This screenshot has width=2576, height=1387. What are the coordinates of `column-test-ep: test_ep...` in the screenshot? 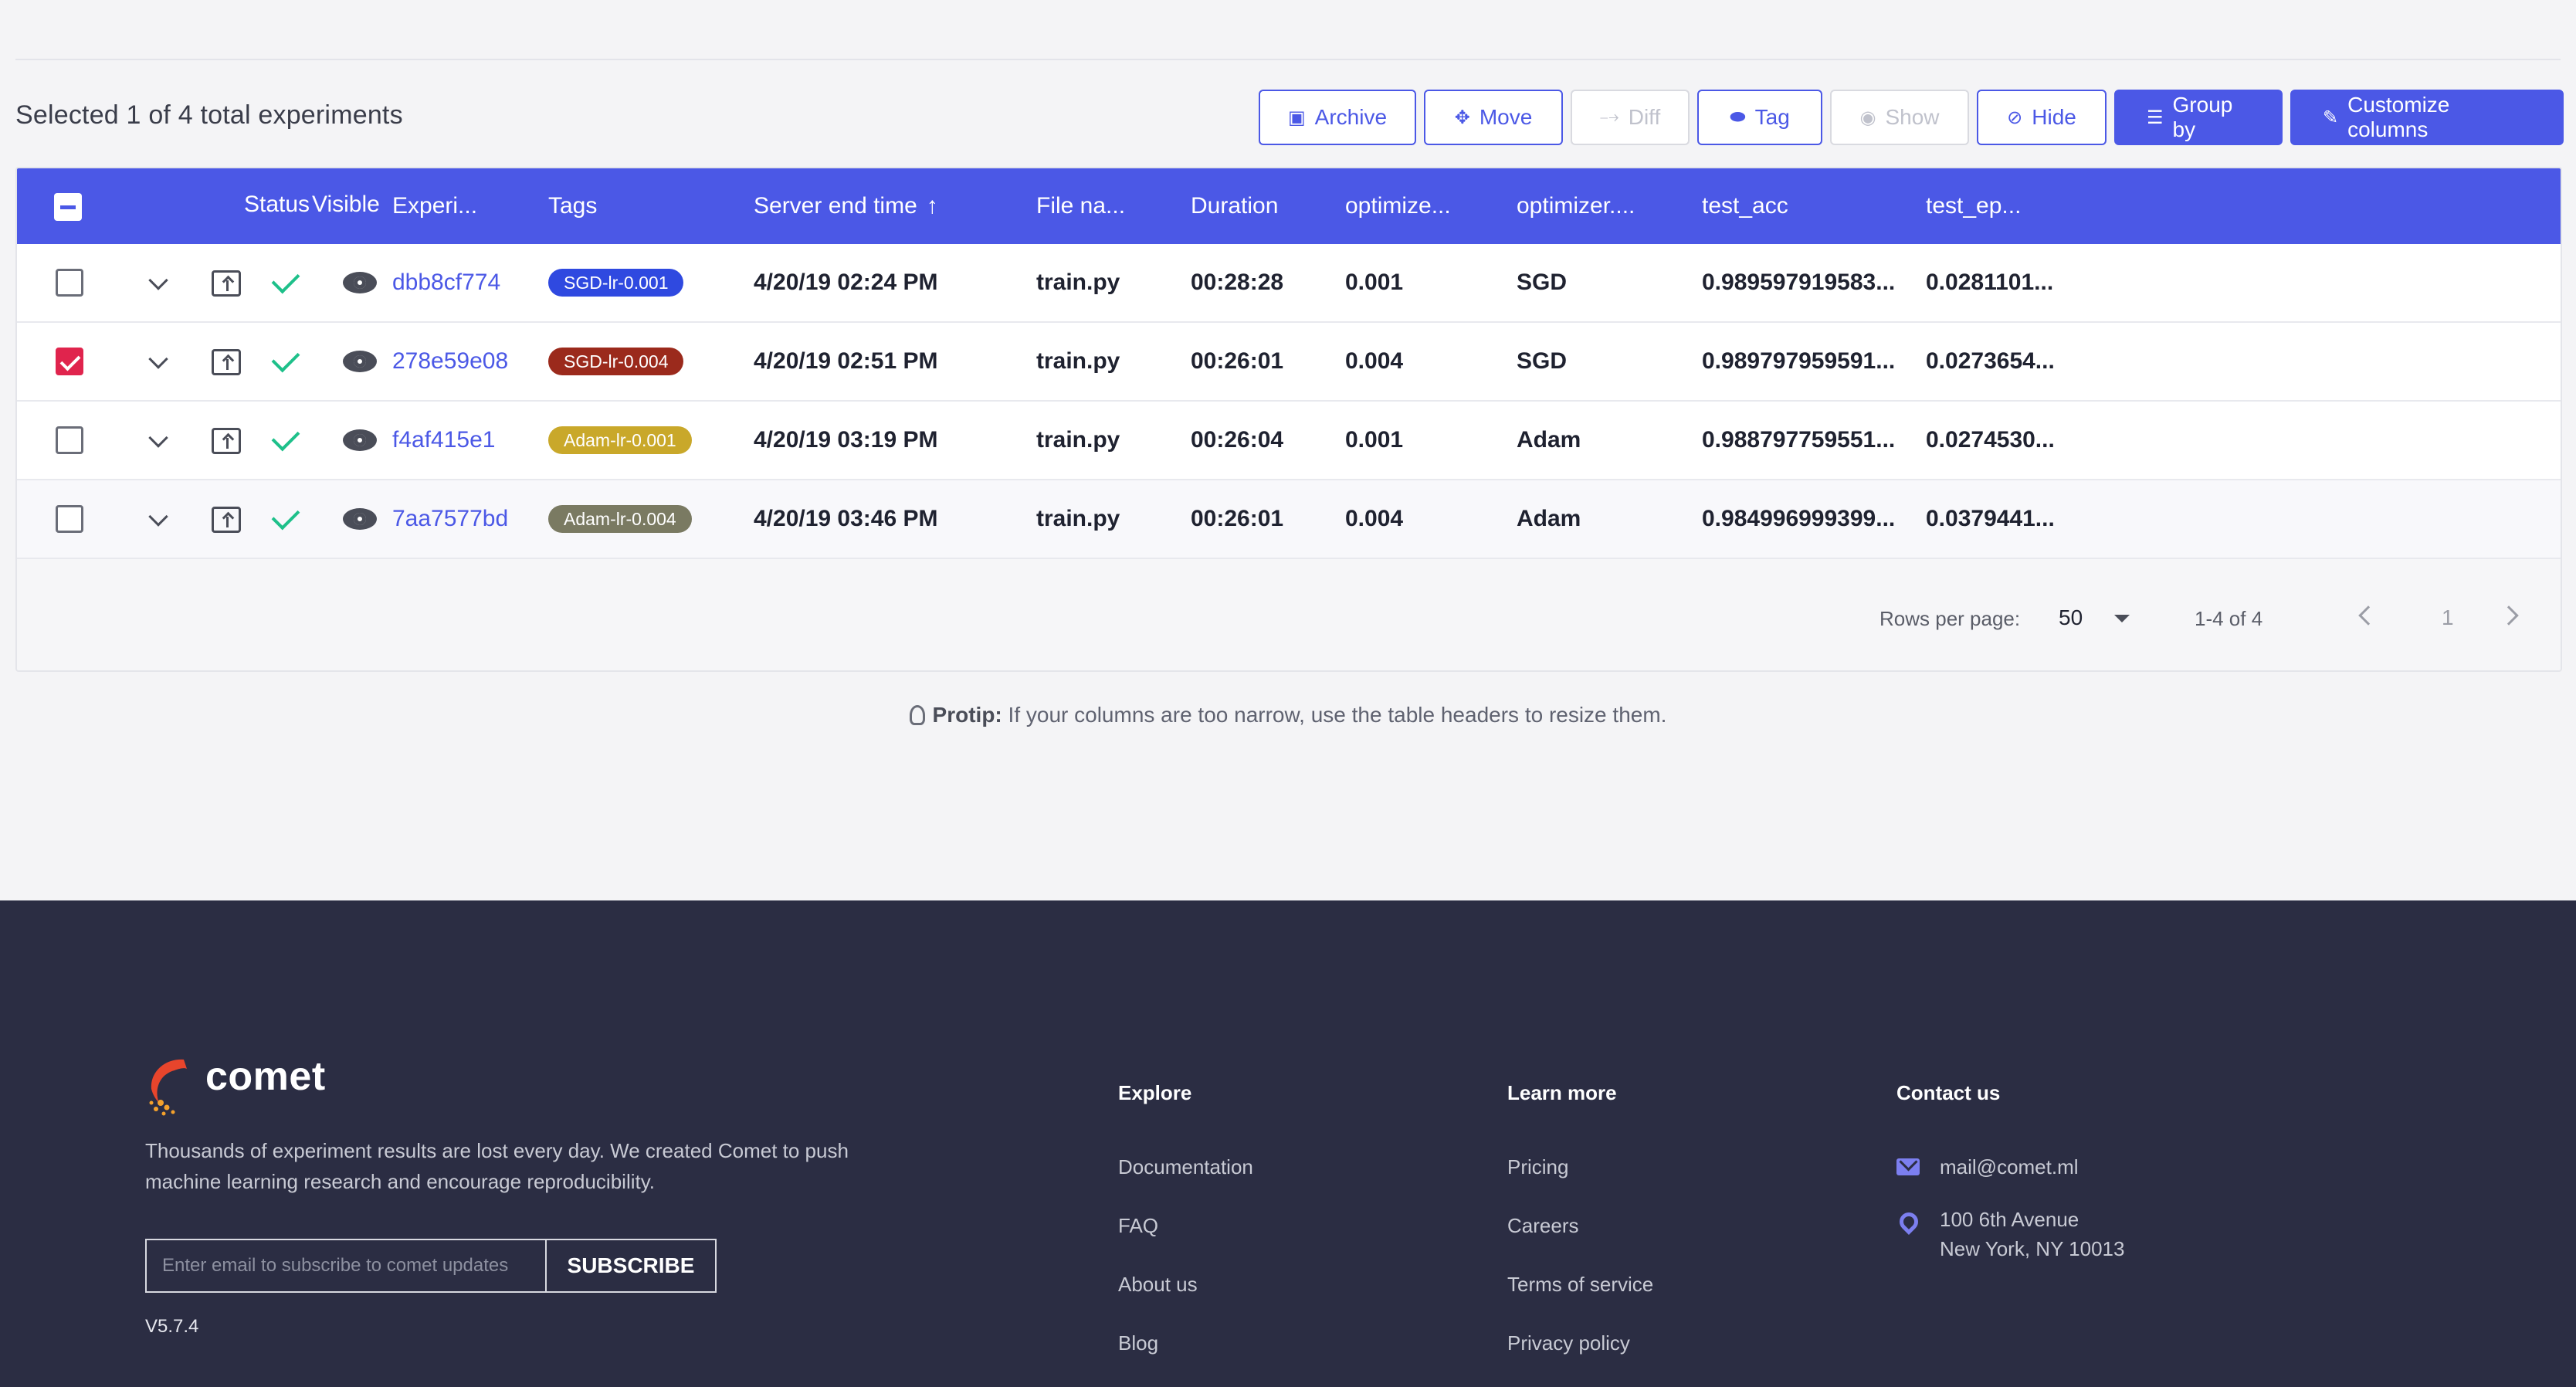 It's located at (1973, 206).